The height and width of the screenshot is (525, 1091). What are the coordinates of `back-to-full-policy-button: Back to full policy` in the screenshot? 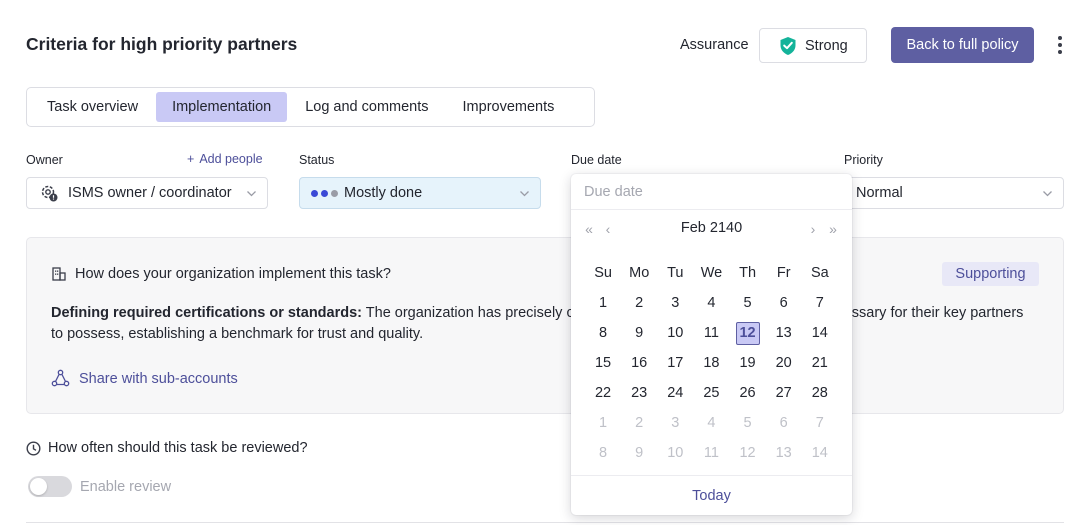 It's located at (962, 45).